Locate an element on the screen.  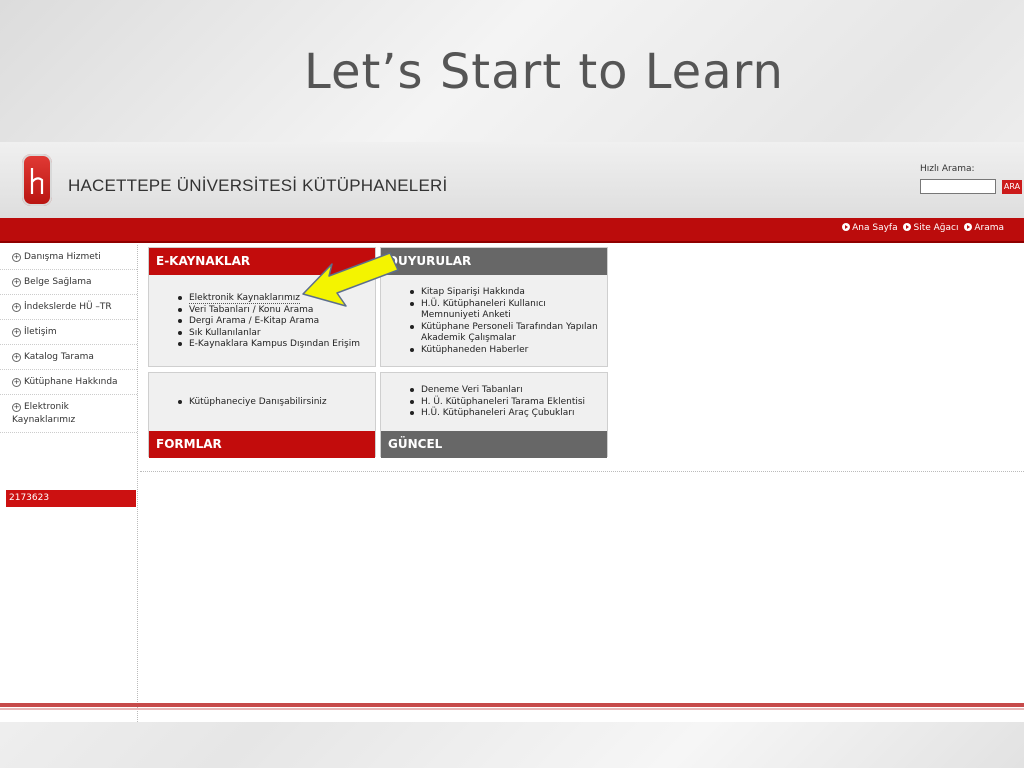
quick-search-input is located at coordinates (958, 186).